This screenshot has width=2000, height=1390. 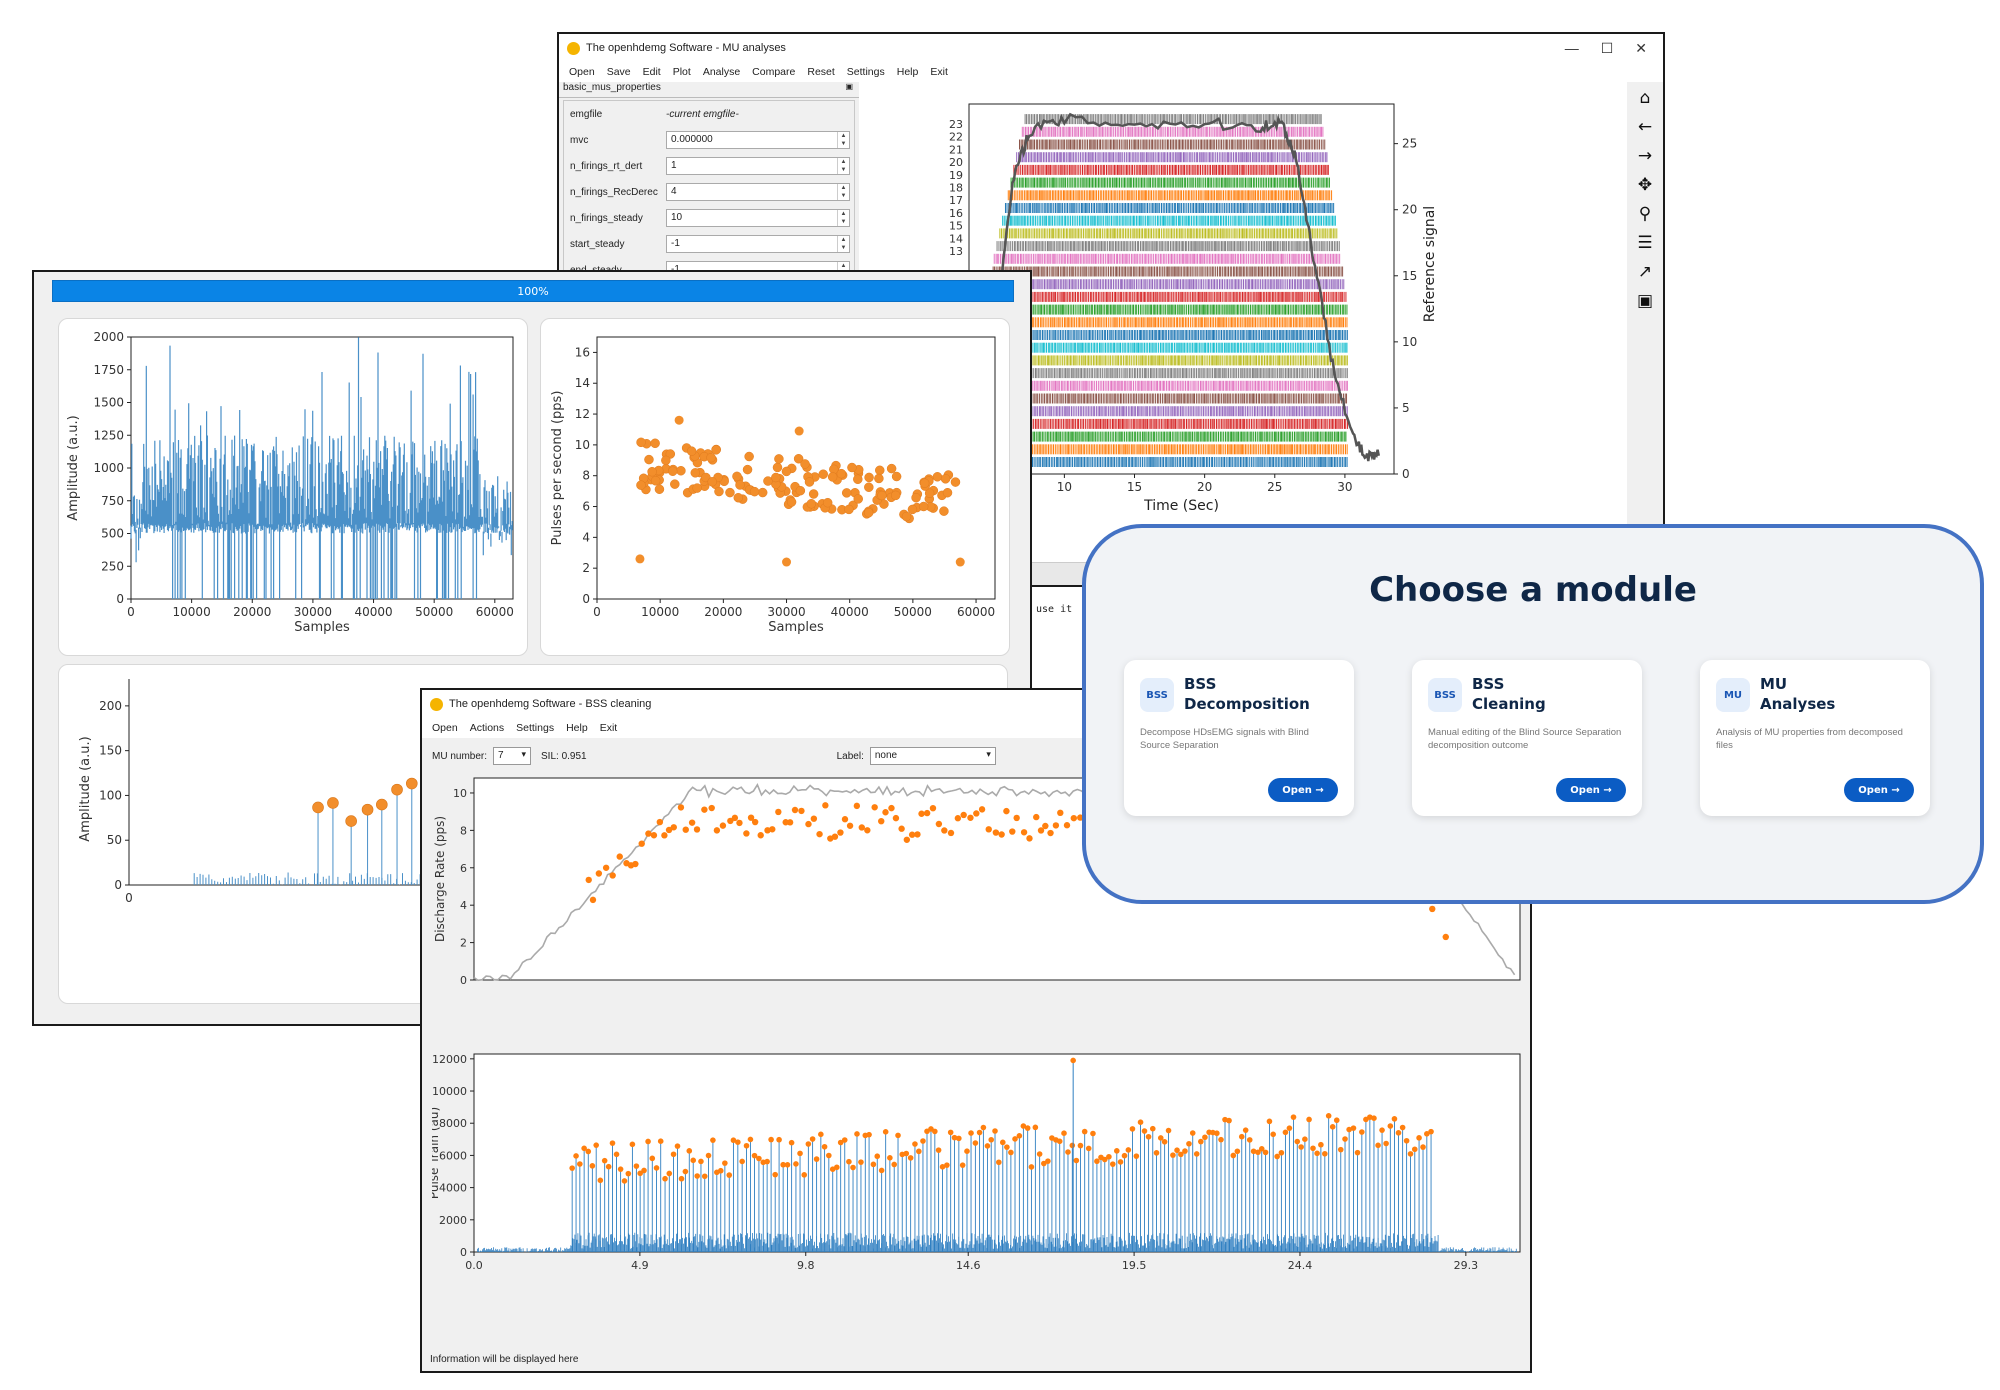 I want to click on param-row-rt-dert: n_firings_rt_dert 1 ▲ ▼, so click(x=709, y=166).